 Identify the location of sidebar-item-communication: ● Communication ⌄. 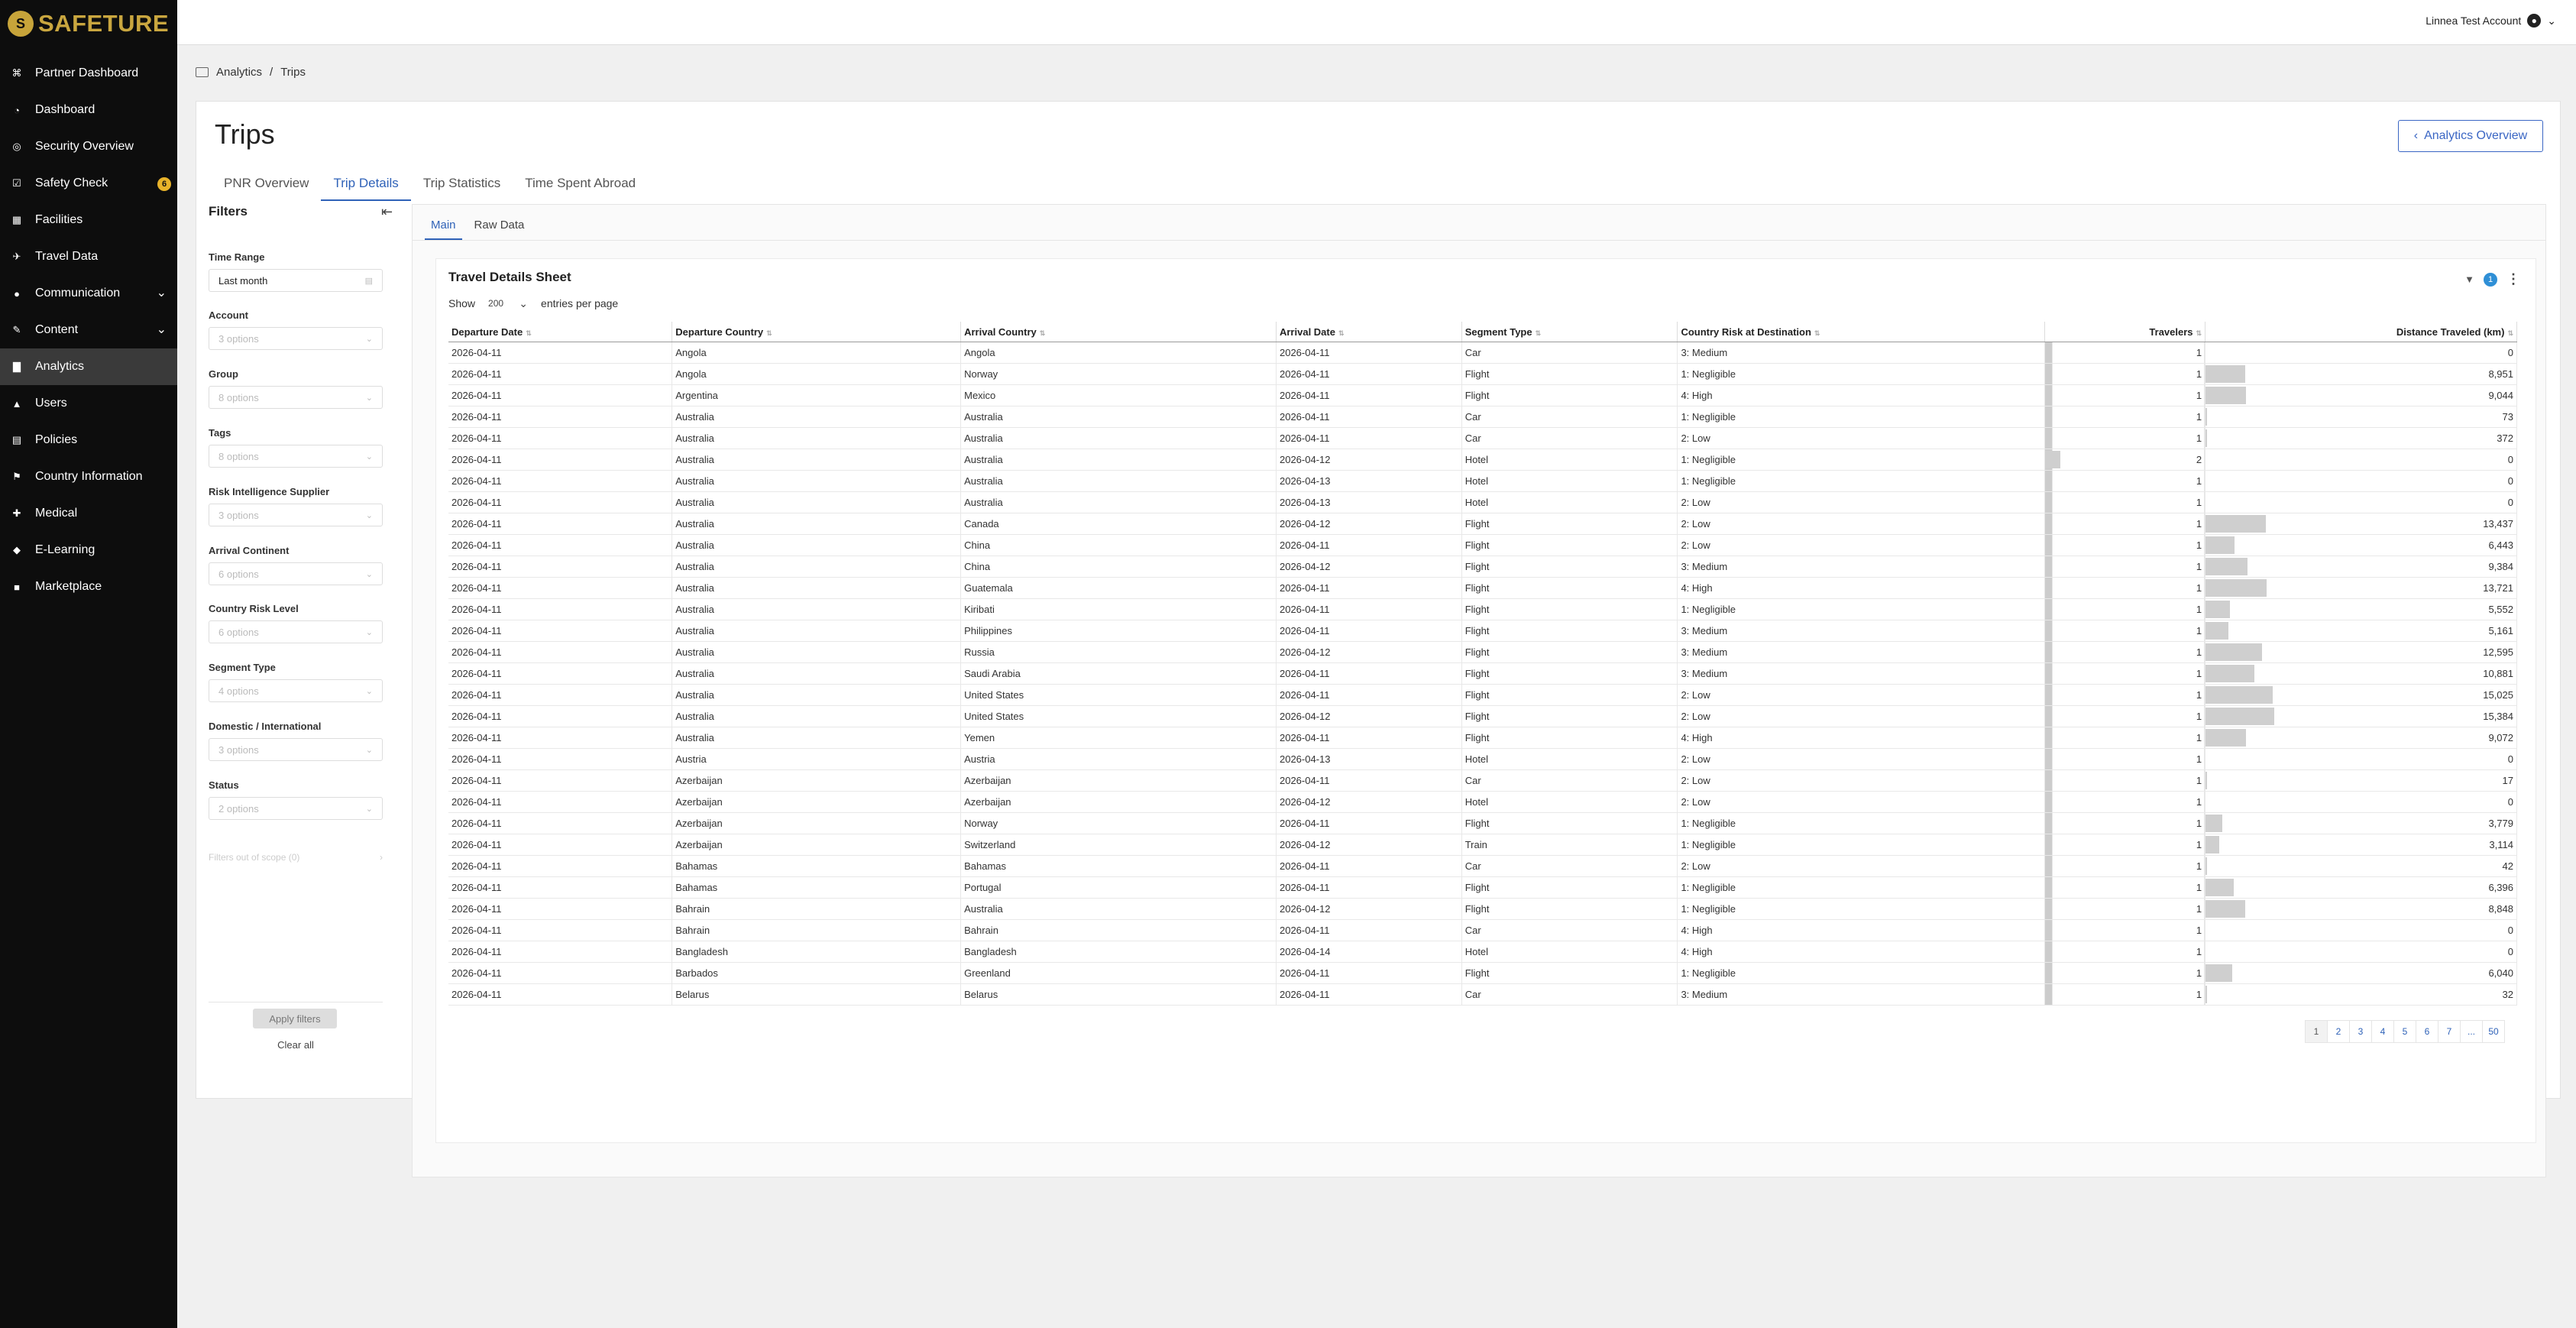
(88, 294).